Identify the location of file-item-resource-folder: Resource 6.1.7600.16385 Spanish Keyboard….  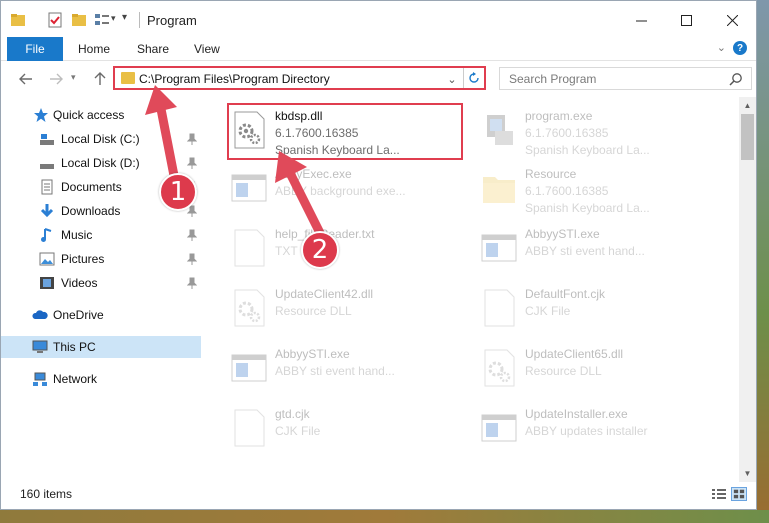
(579, 188).